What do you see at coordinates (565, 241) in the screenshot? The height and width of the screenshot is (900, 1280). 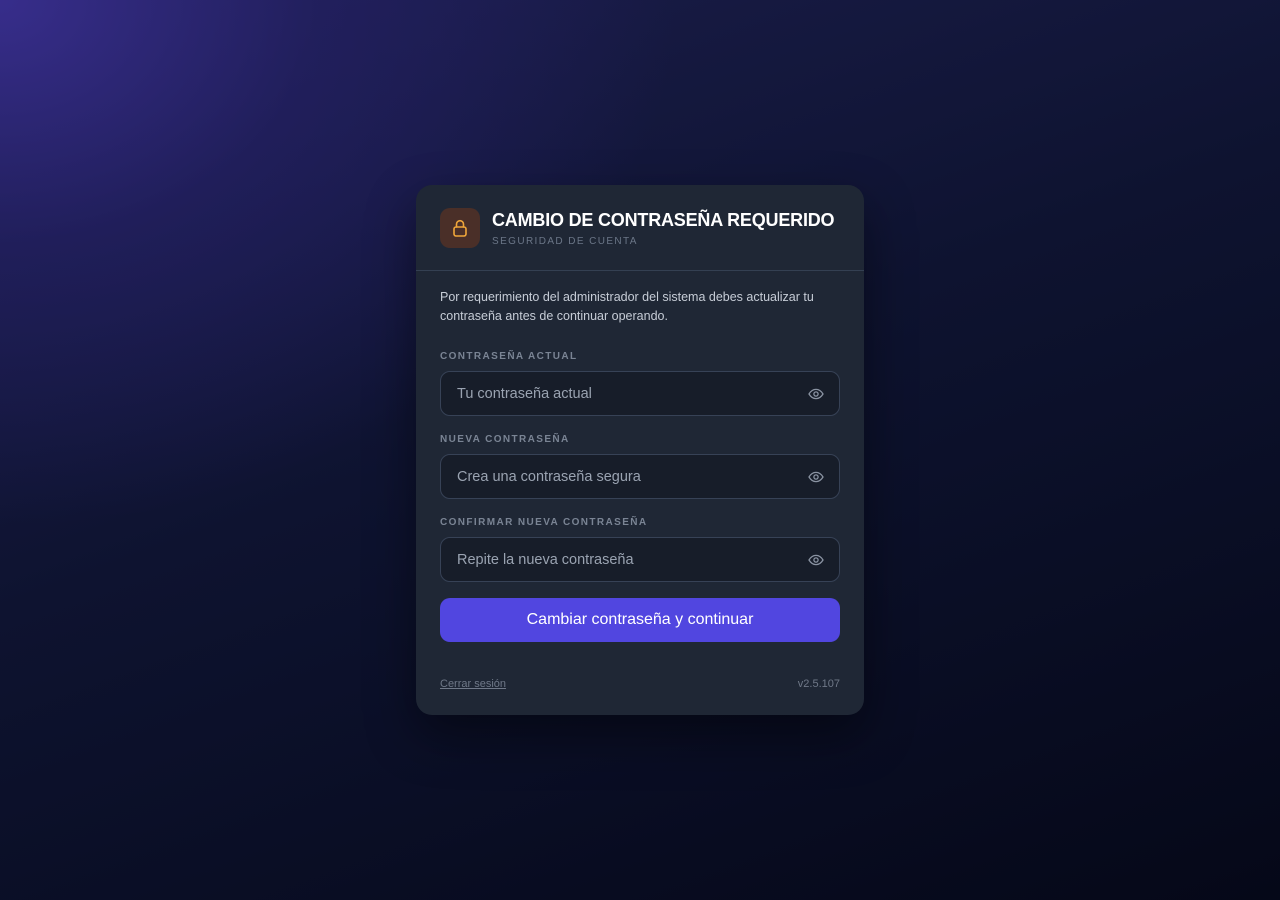 I see `page-subtitle: SEGURIDAD DE CUENTA` at bounding box center [565, 241].